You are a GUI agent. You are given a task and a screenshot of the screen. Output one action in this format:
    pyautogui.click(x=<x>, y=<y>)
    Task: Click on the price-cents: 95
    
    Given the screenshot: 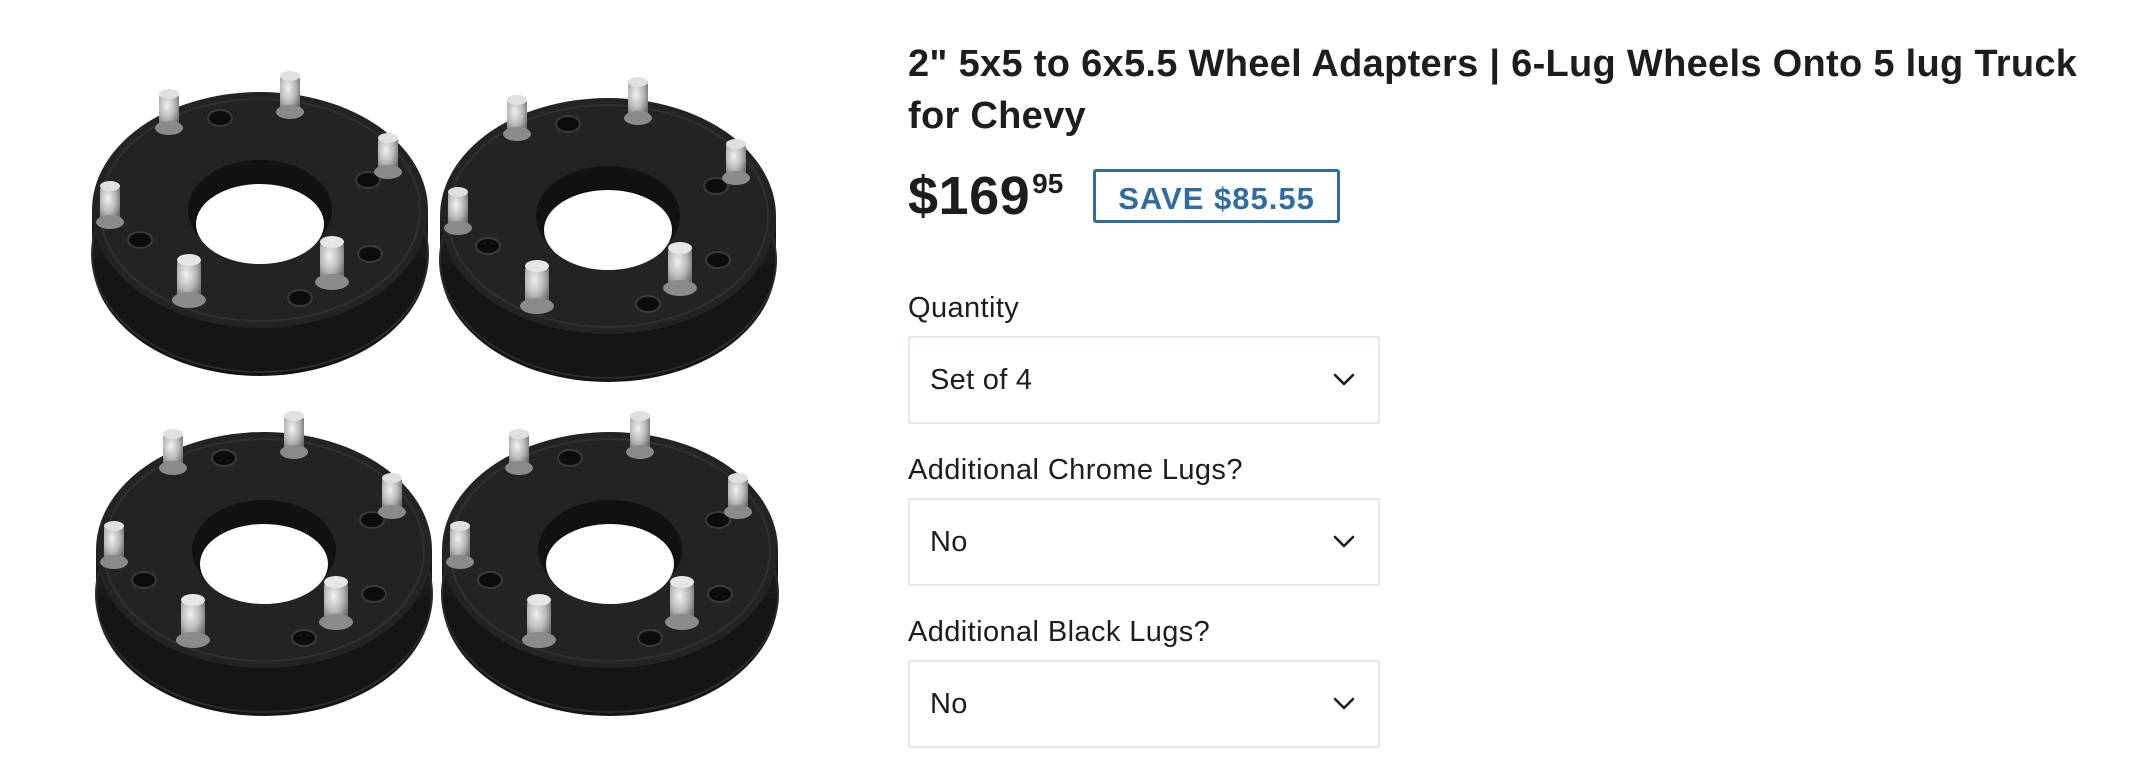 What is the action you would take?
    pyautogui.click(x=1048, y=183)
    